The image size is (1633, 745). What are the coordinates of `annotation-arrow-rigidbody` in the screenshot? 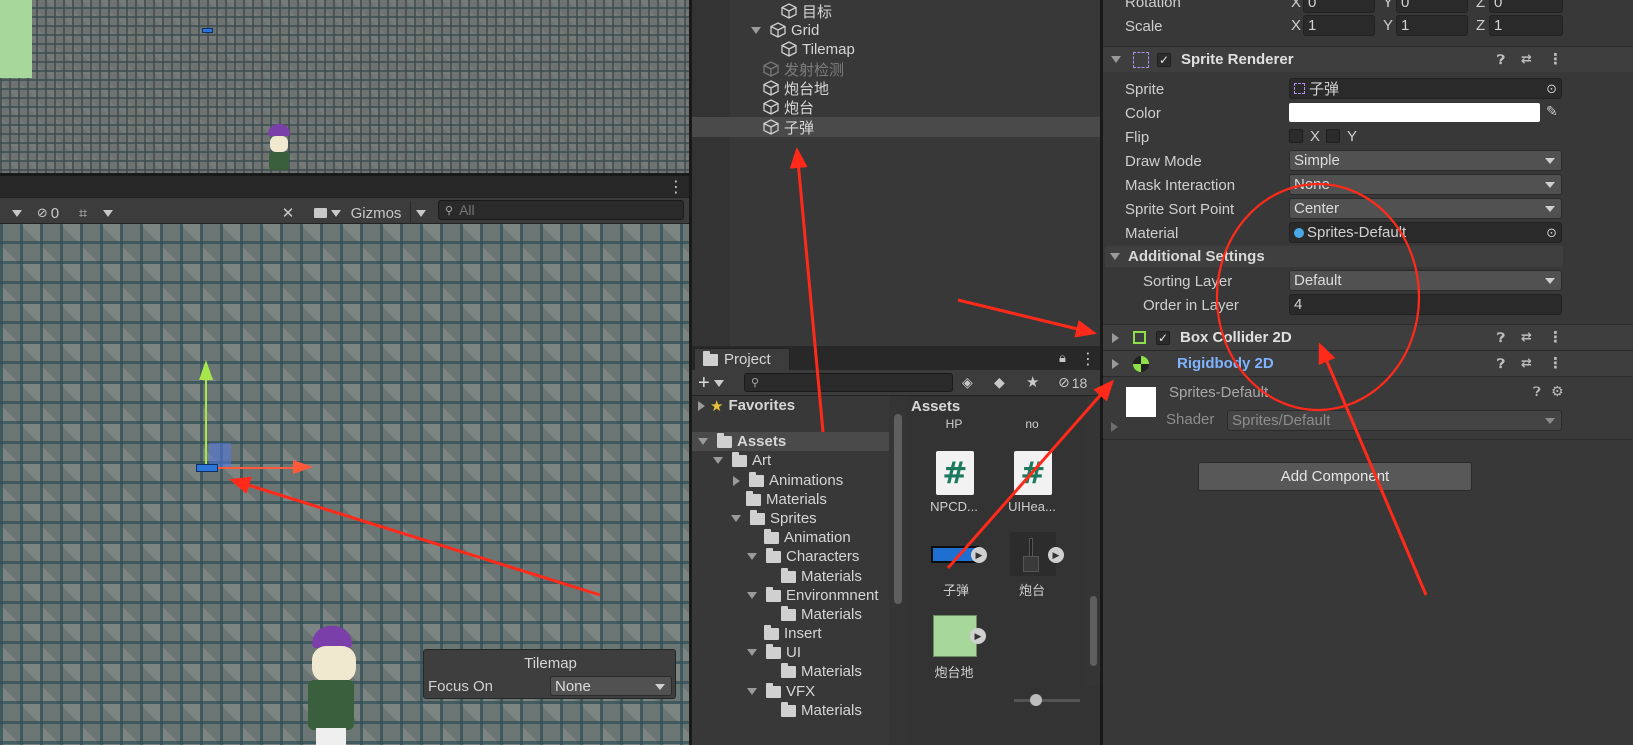 It's located at (1030, 474).